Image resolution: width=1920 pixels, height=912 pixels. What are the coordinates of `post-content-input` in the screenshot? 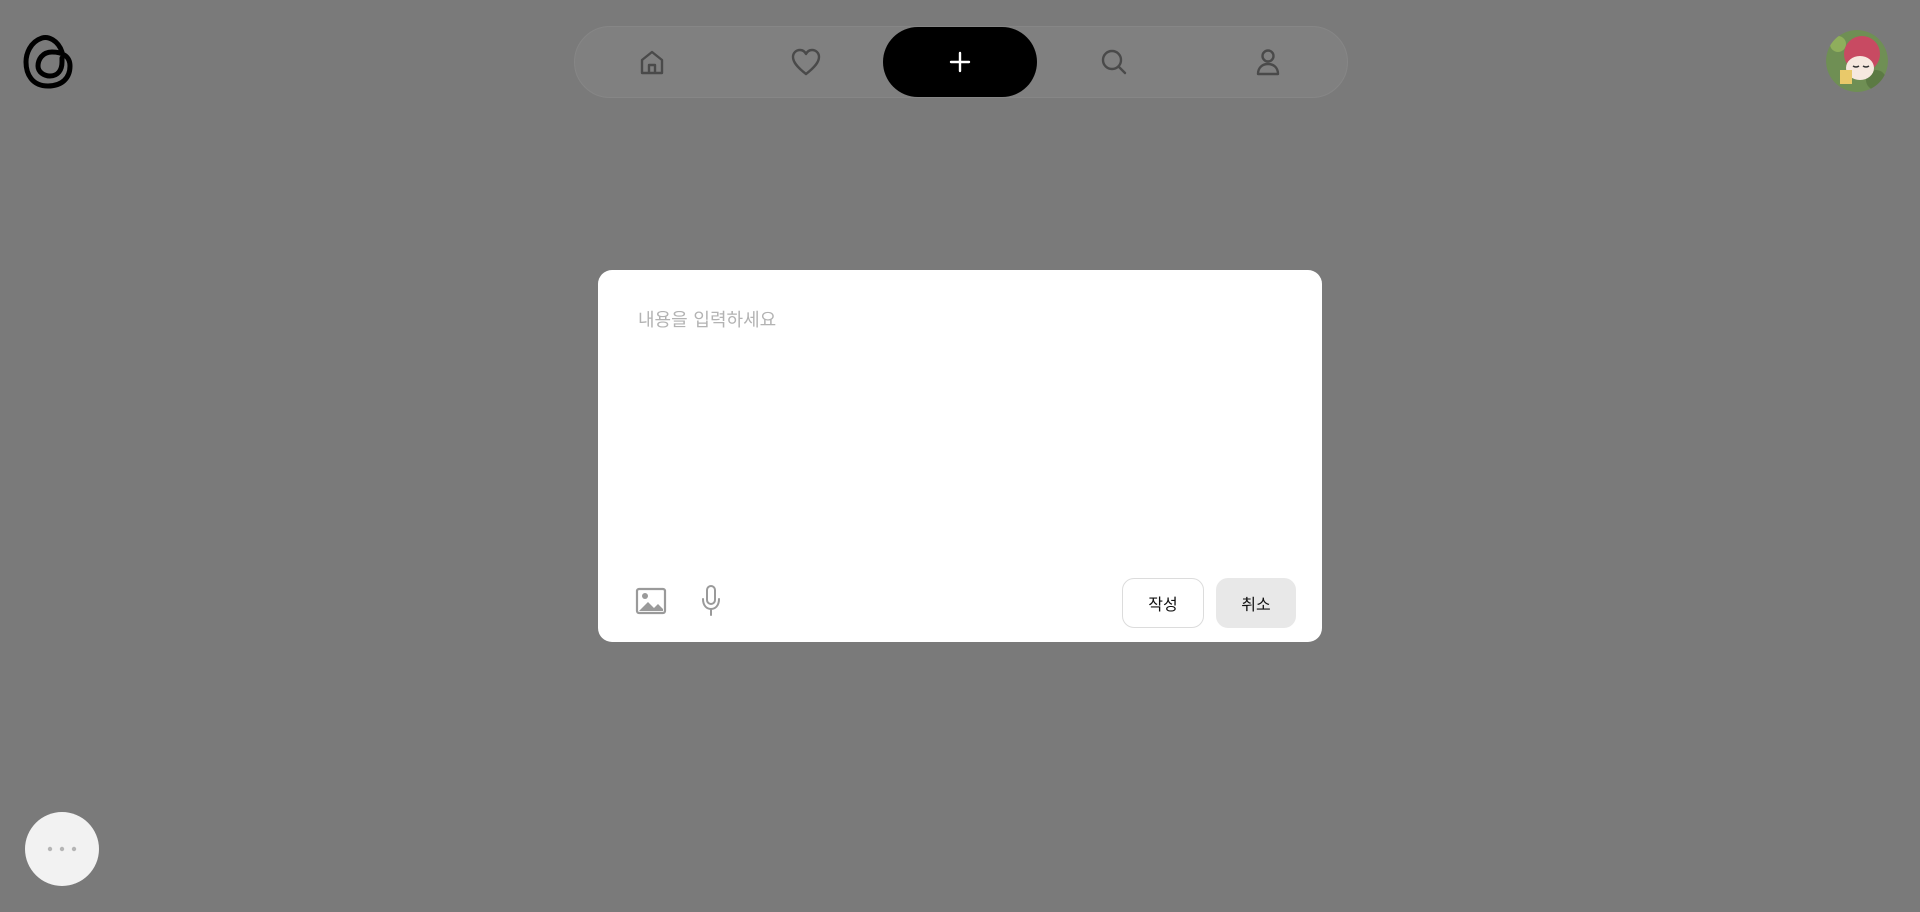 It's located at (963, 396).